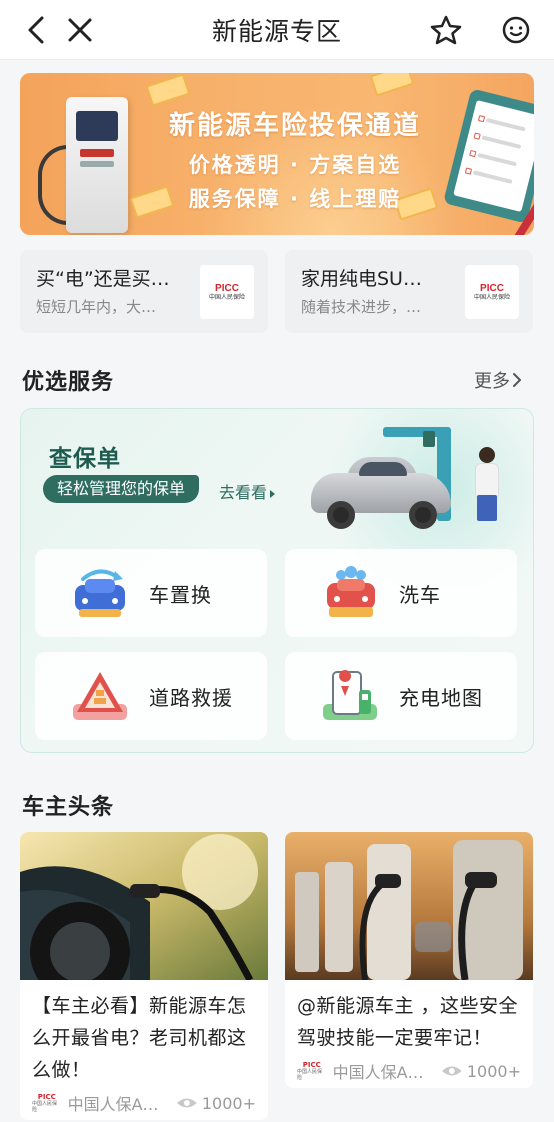  What do you see at coordinates (100, 593) in the screenshot?
I see `car-swap-icon` at bounding box center [100, 593].